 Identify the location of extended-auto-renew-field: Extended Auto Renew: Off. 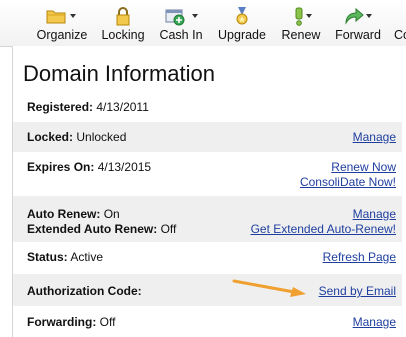
(101, 229).